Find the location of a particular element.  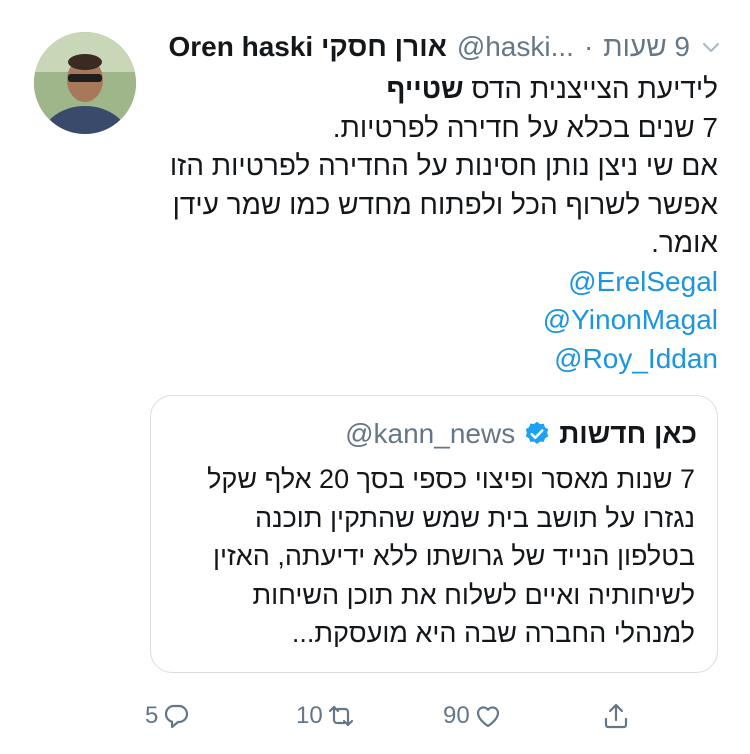

mention-link: @Roy_Iddan is located at coordinates (438, 359).